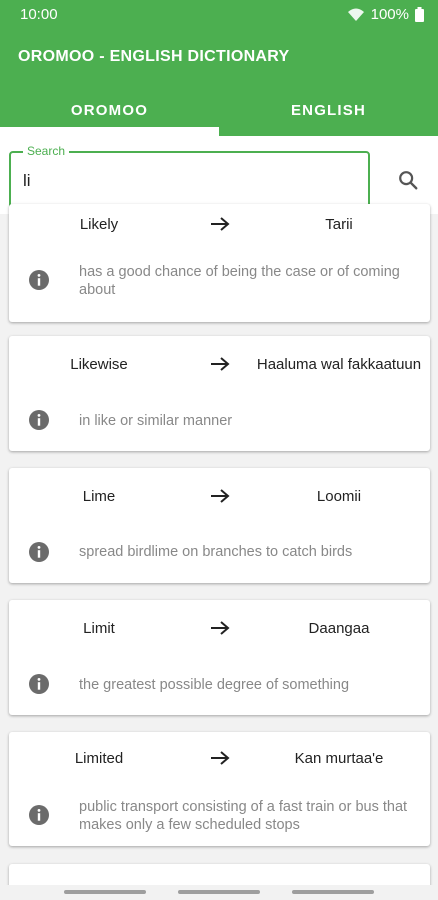 This screenshot has height=900, width=438. What do you see at coordinates (99, 364) in the screenshot?
I see `entry-word: Likewise` at bounding box center [99, 364].